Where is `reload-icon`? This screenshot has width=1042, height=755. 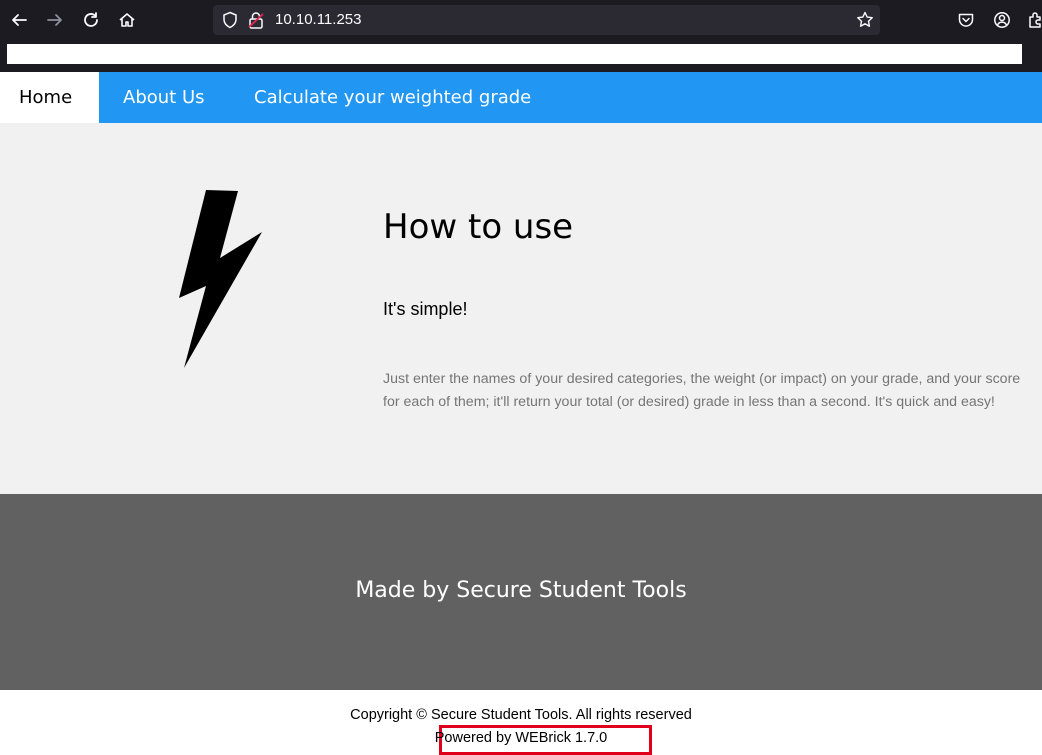
reload-icon is located at coordinates (91, 20).